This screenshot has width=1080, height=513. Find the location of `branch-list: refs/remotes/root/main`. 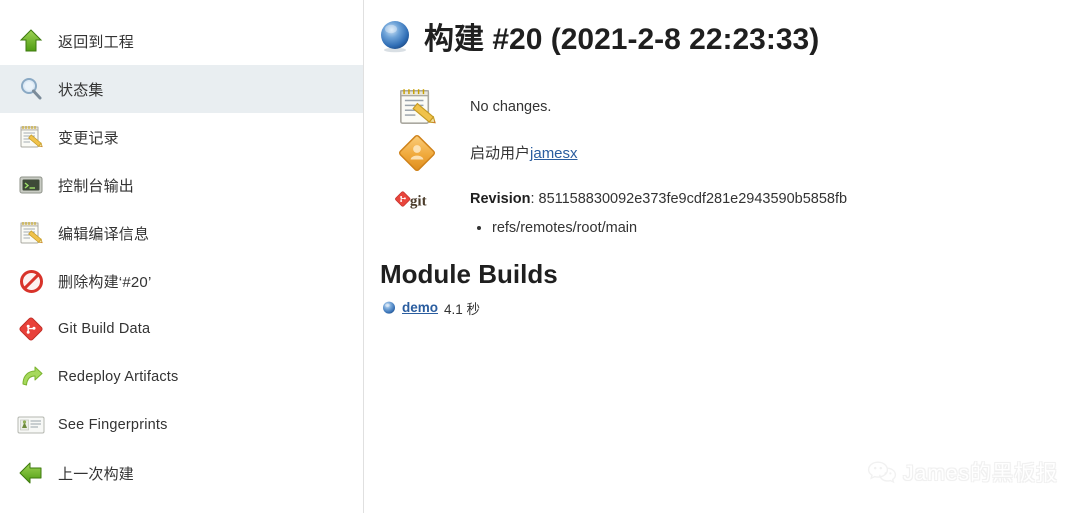

branch-list: refs/remotes/root/main is located at coordinates (658, 228).